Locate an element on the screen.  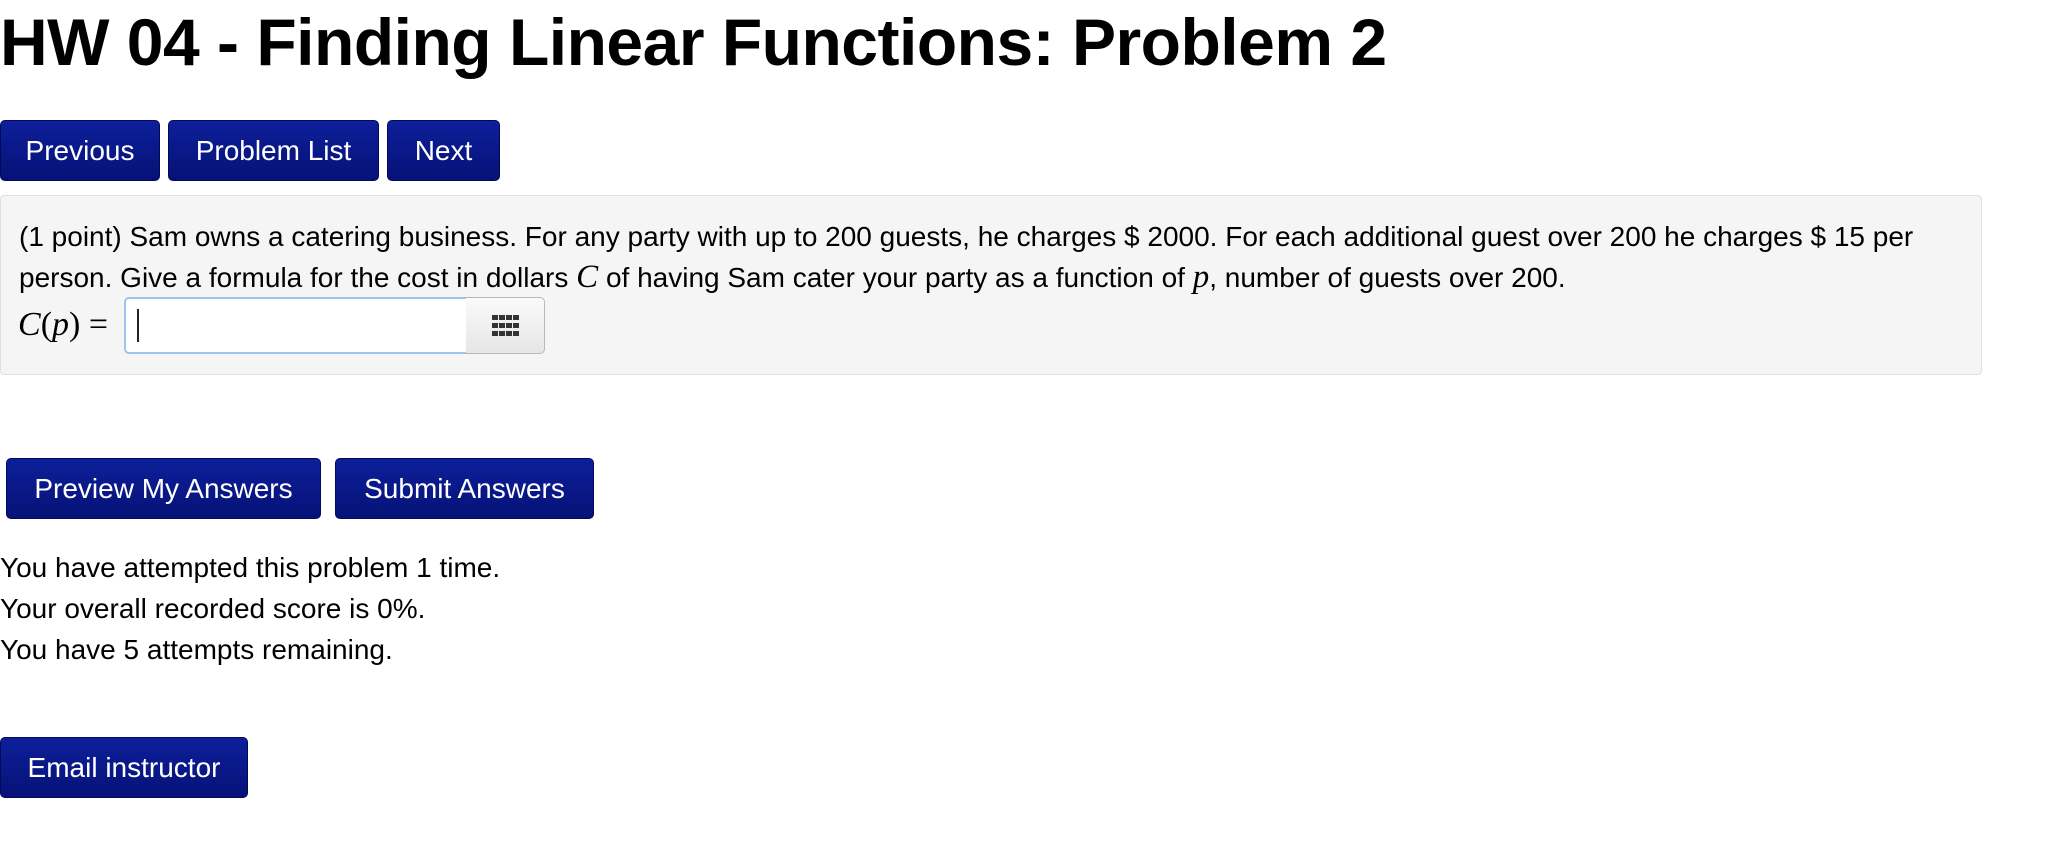
answer-close-paren: ) is located at coordinates (75, 324).